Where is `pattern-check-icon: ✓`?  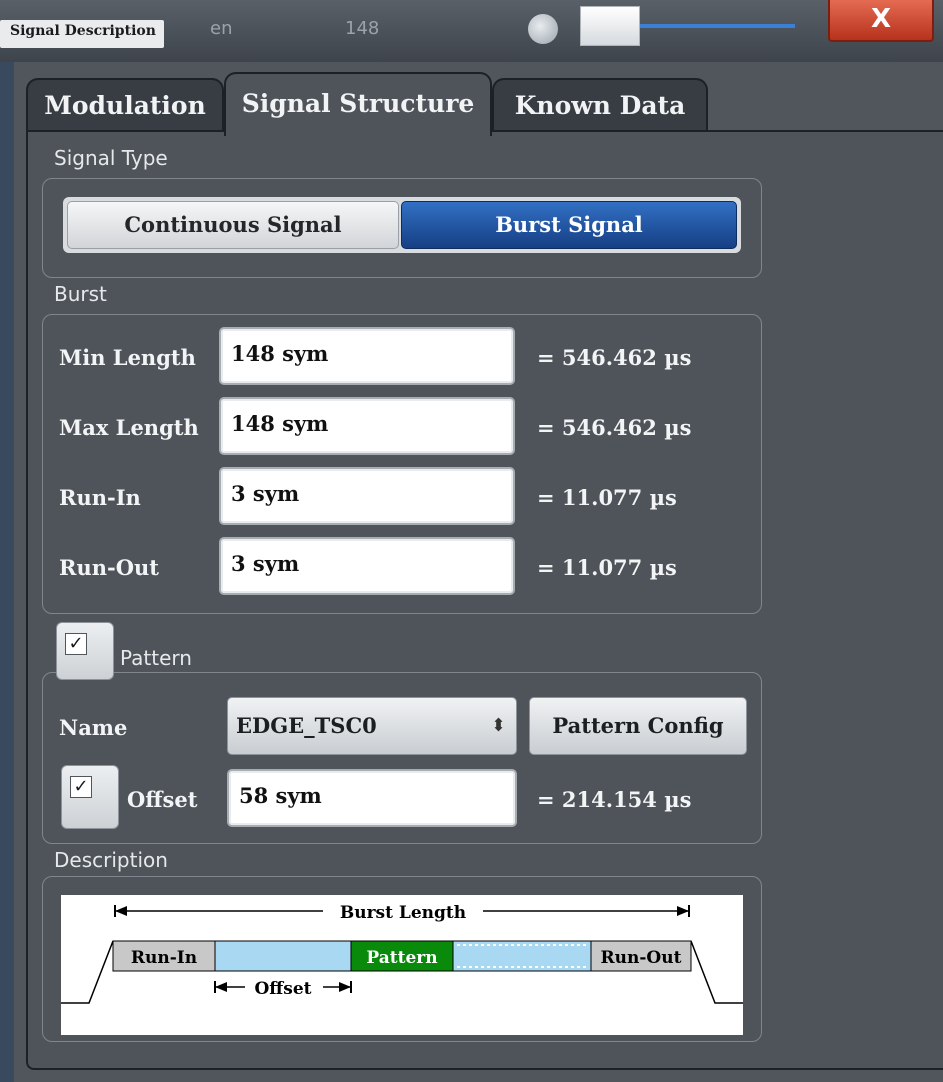 pattern-check-icon: ✓ is located at coordinates (76, 644).